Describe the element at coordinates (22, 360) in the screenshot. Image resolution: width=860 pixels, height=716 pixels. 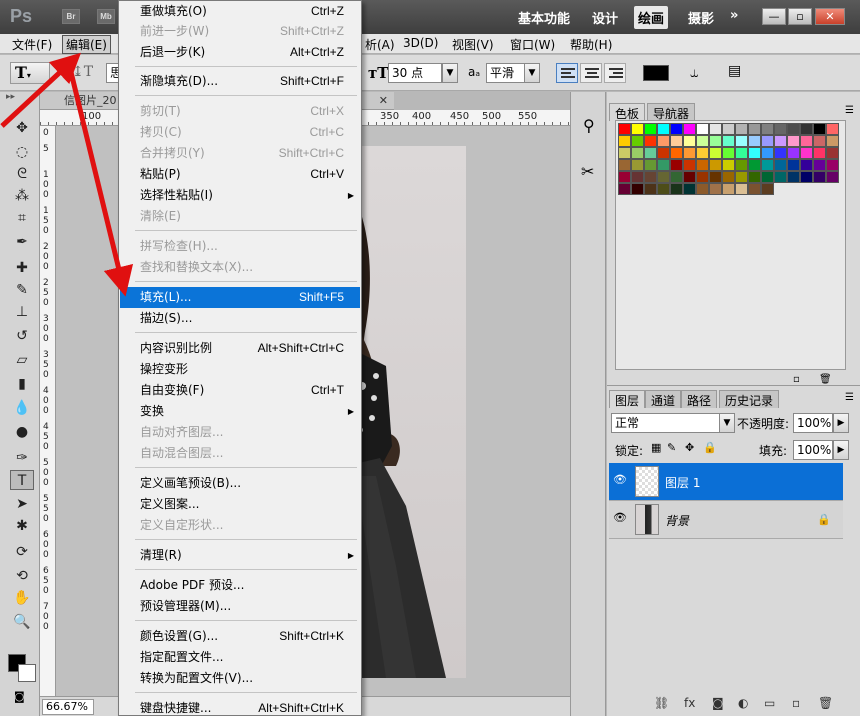
I see `eraser-tool-icon: ▱` at that location.